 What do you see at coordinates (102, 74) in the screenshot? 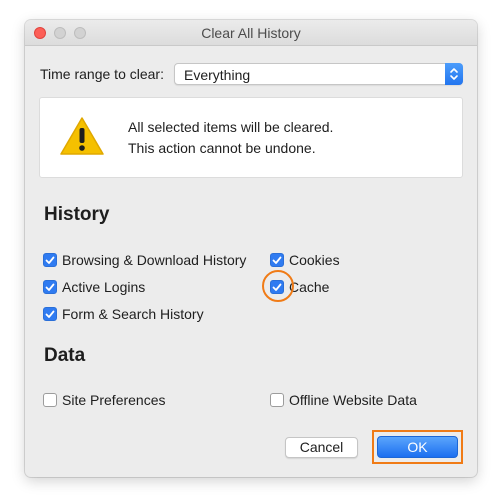
I see `time-range-label: Time range to clear:` at bounding box center [102, 74].